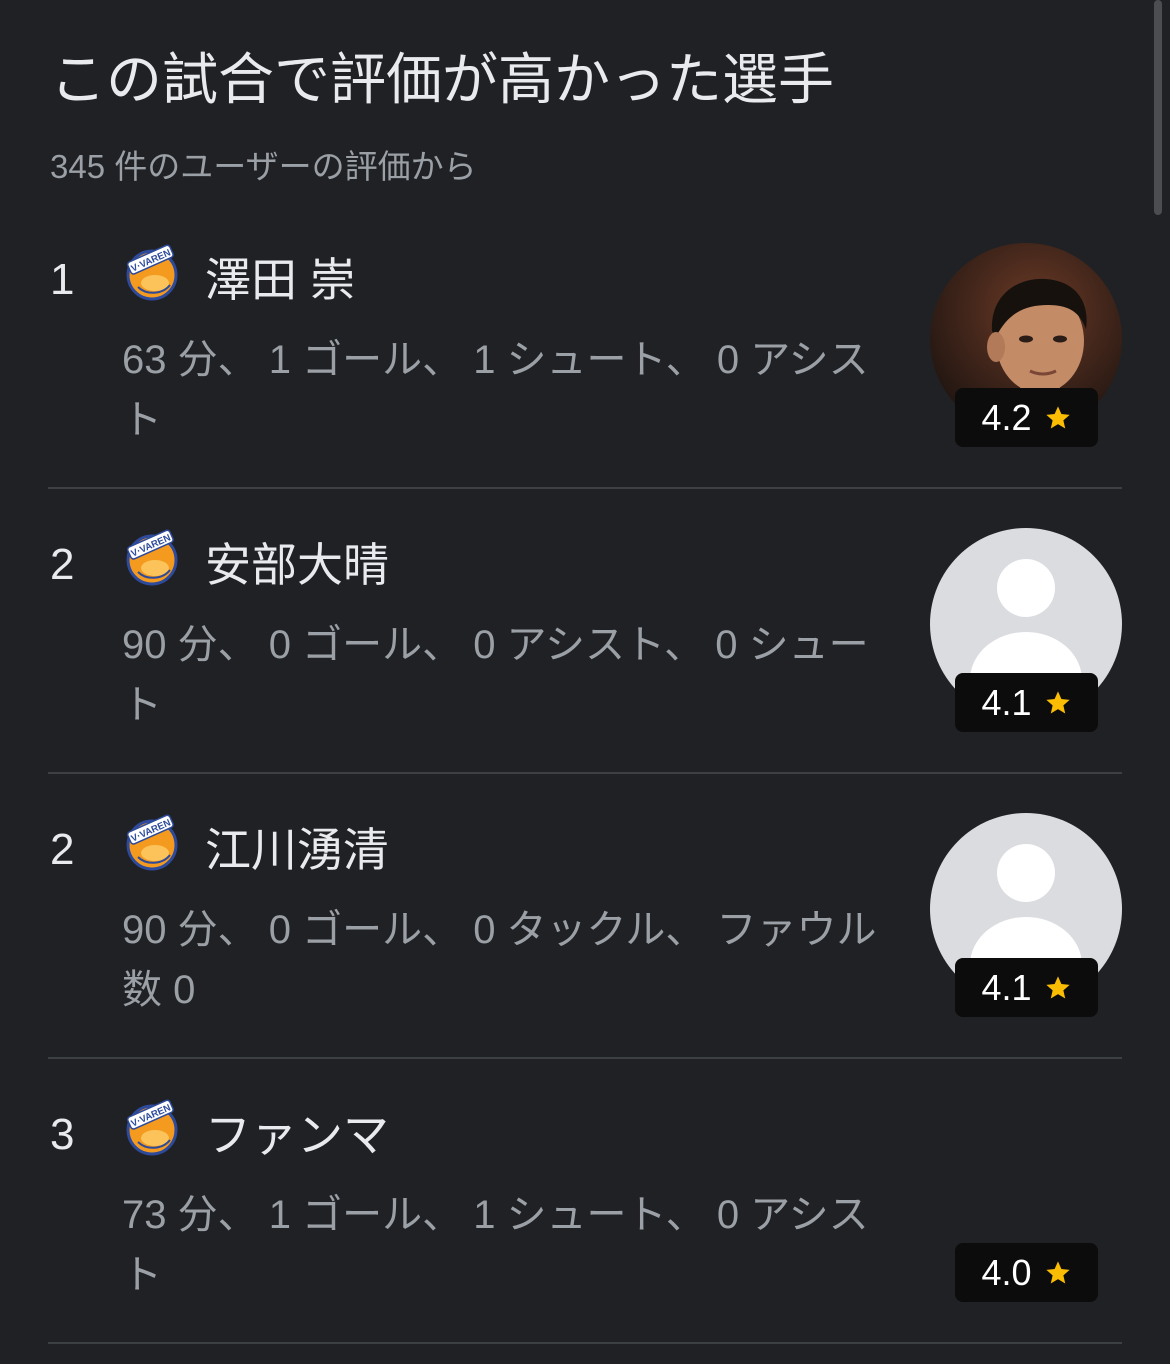  Describe the element at coordinates (62, 279) in the screenshot. I see `player-rank: 1` at that location.